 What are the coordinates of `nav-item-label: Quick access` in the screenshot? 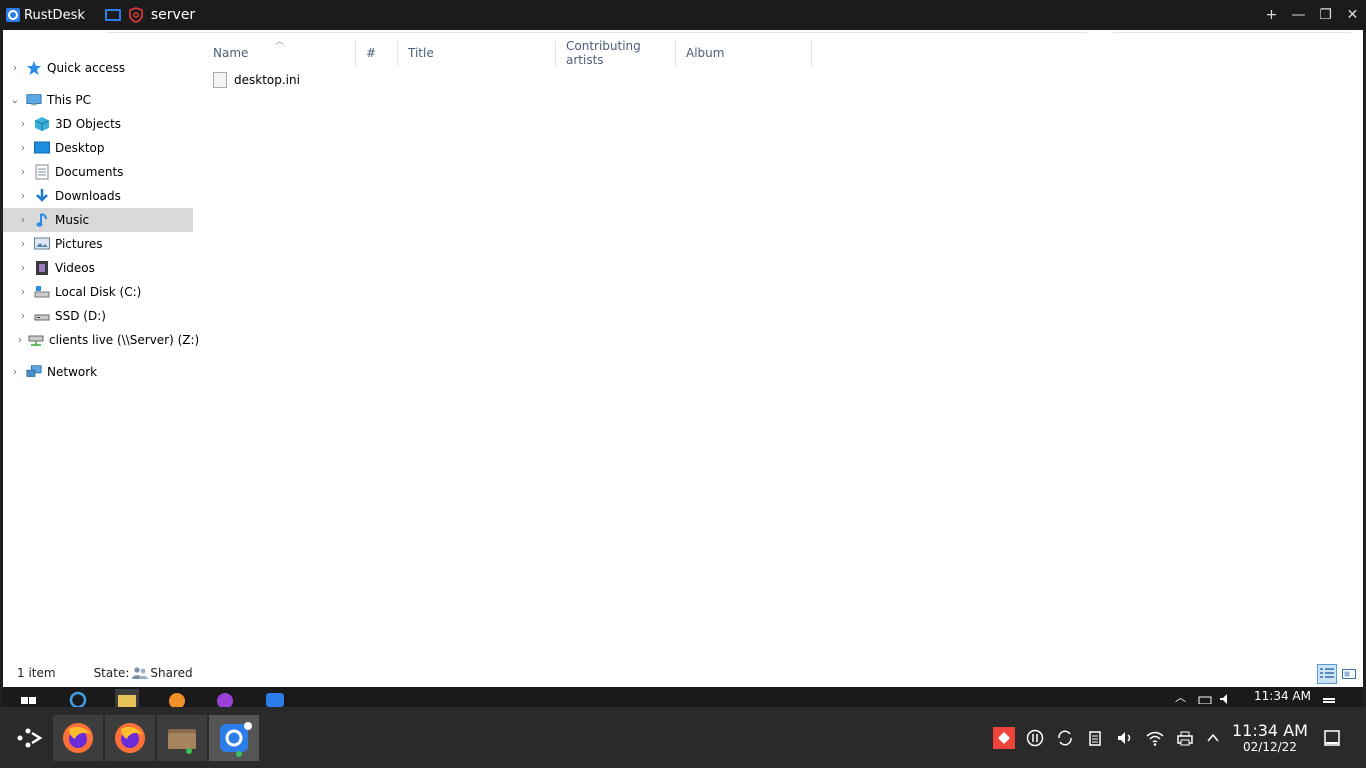 It's located at (86, 68).